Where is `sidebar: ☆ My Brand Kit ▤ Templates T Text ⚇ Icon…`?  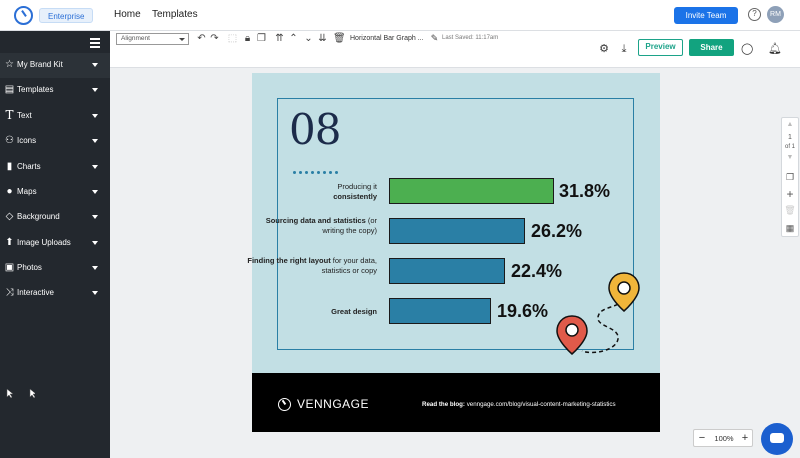
sidebar: ☆ My Brand Kit ▤ Templates T Text ⚇ Icon… is located at coordinates (55, 244).